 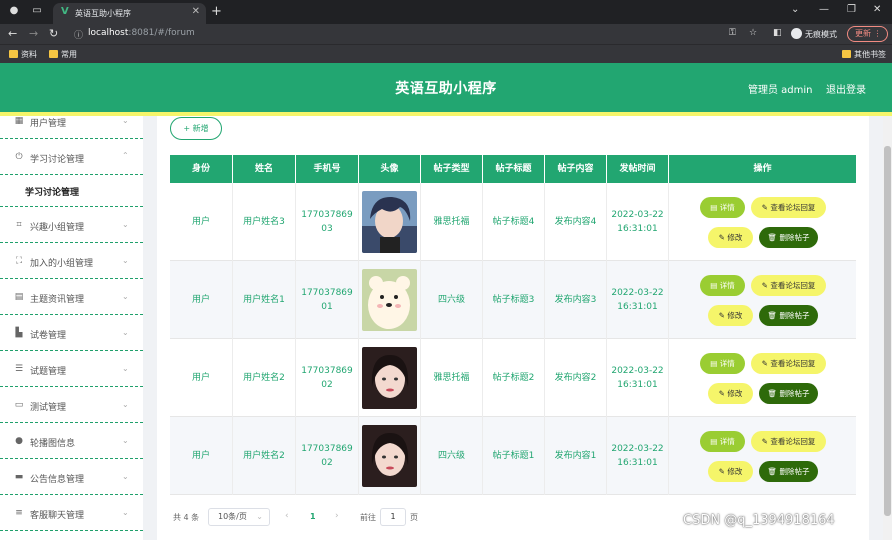 What do you see at coordinates (33, 33) in the screenshot?
I see `forward-icon: →` at bounding box center [33, 33].